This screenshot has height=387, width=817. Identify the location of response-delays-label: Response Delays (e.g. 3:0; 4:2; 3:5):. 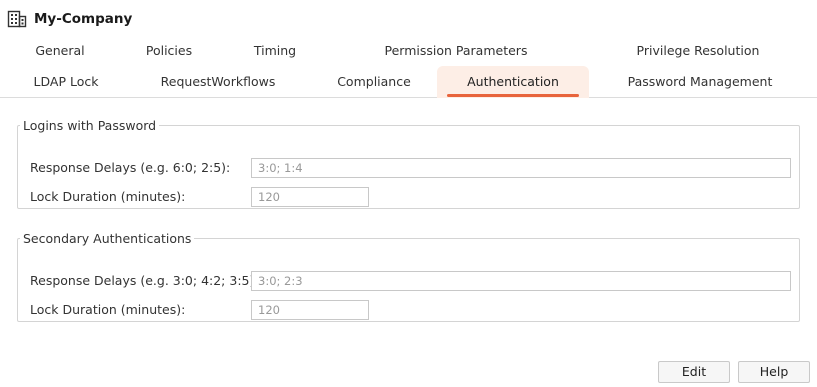
(144, 280).